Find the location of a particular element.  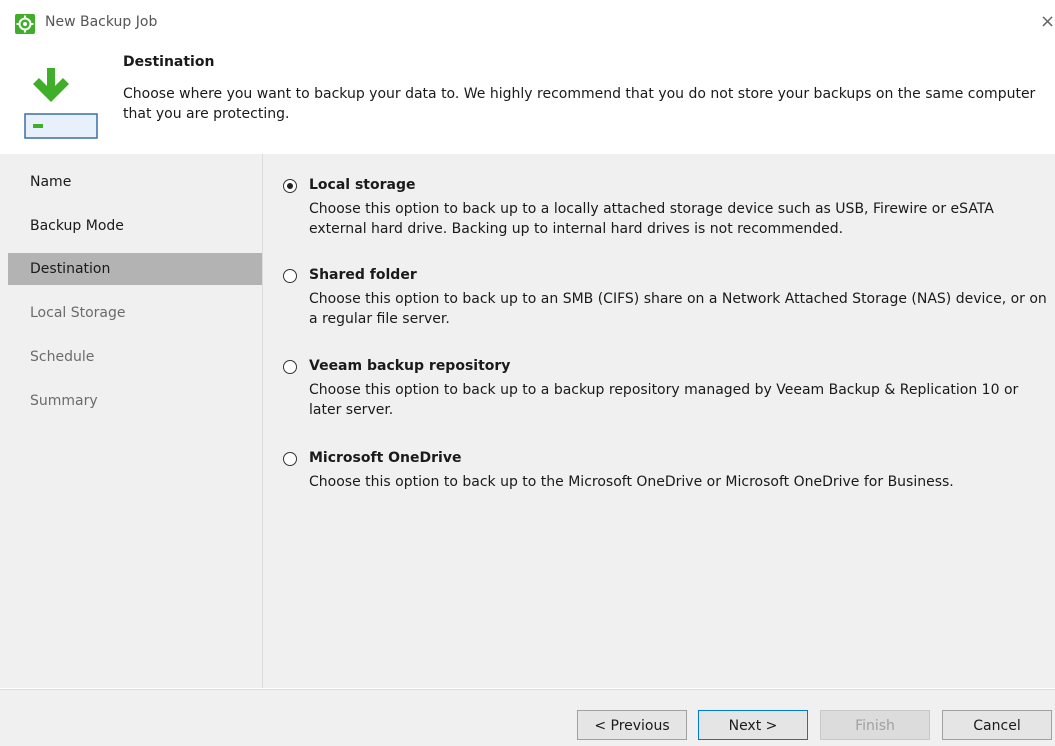

sidebar-item-name: Name is located at coordinates (135, 182).